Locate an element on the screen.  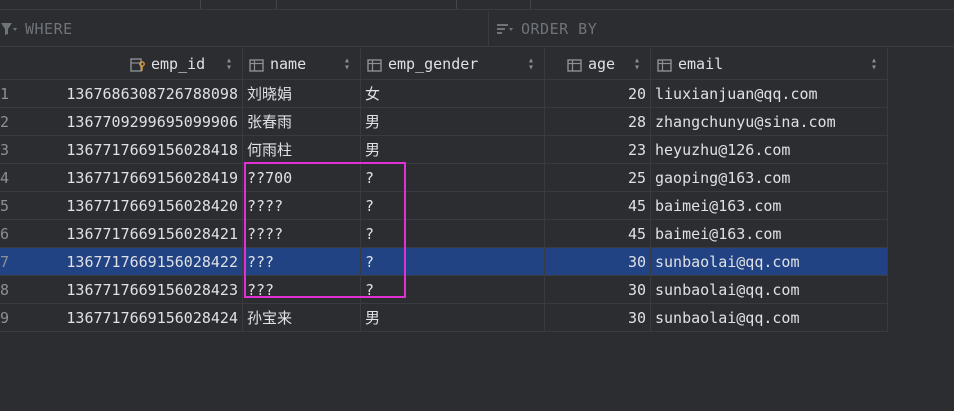
key-column-icon is located at coordinates (137, 64).